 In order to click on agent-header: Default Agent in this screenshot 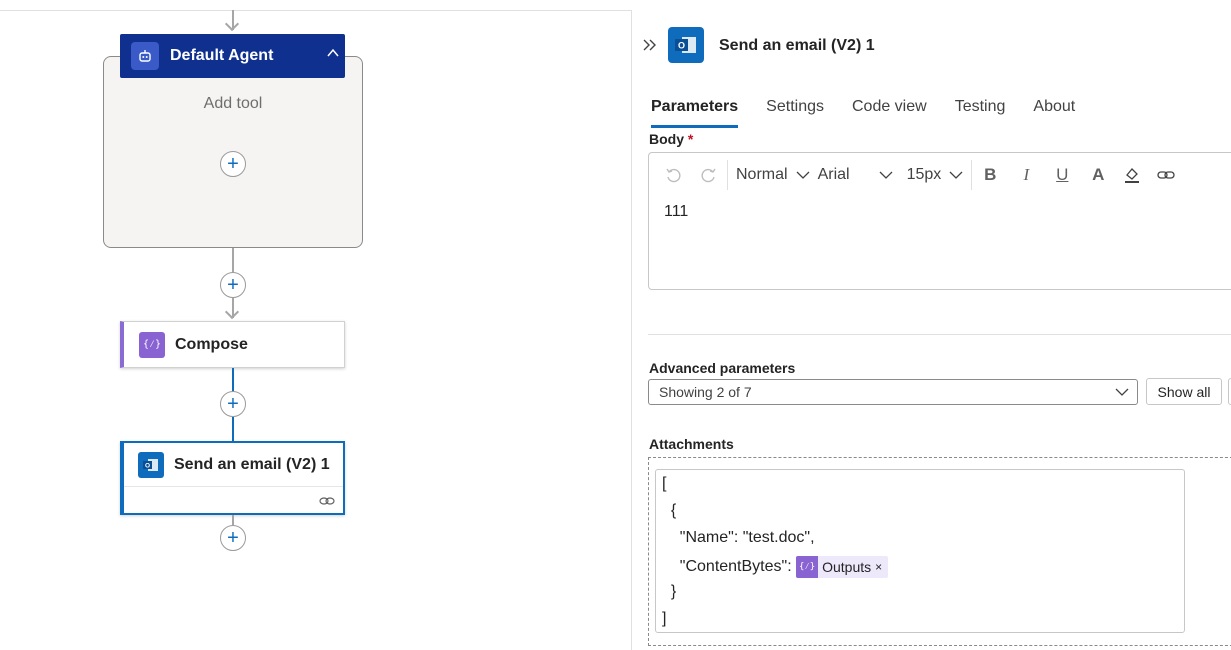, I will do `click(232, 56)`.